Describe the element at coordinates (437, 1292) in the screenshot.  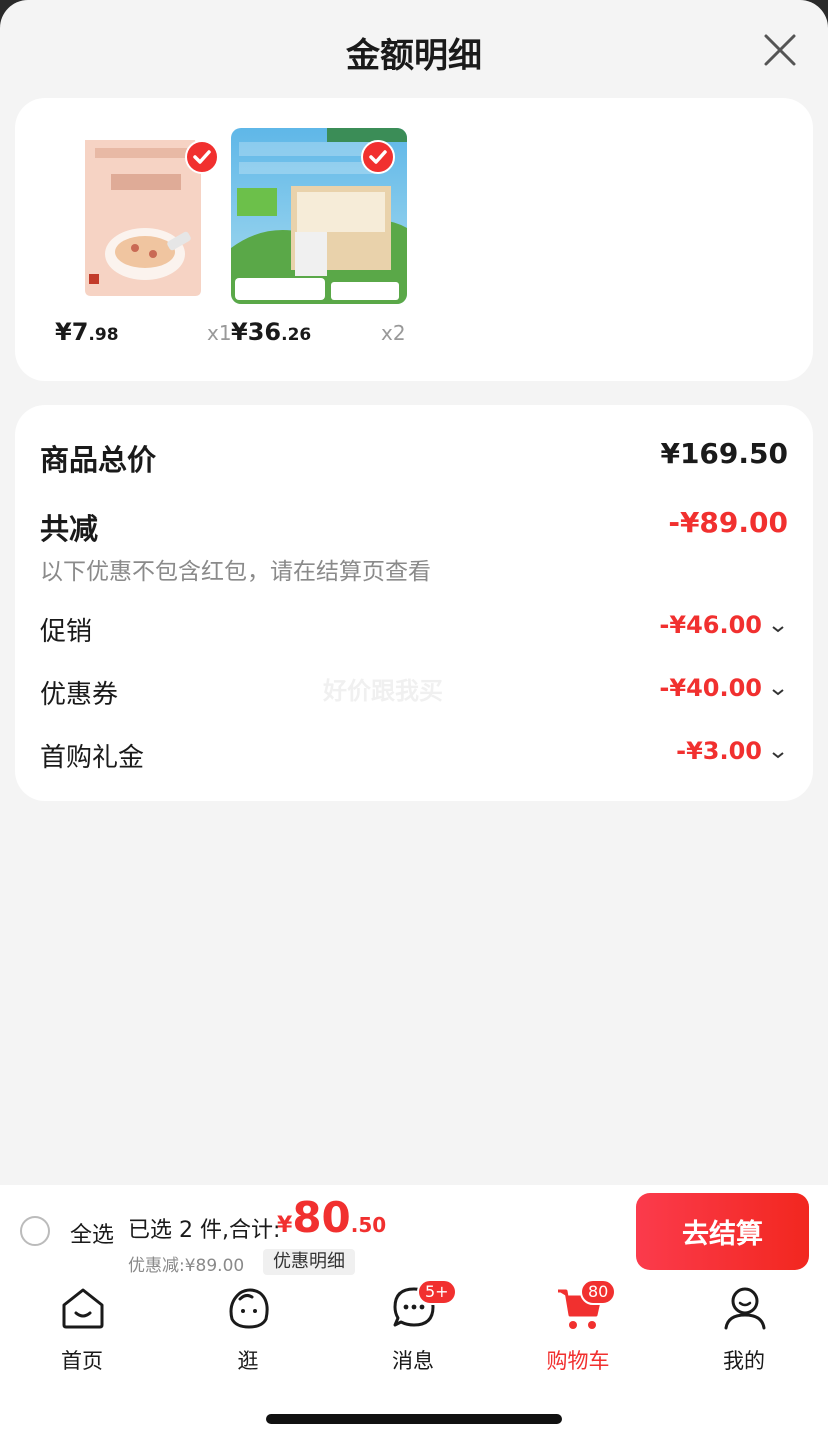
I see `message-badge: 5+` at that location.